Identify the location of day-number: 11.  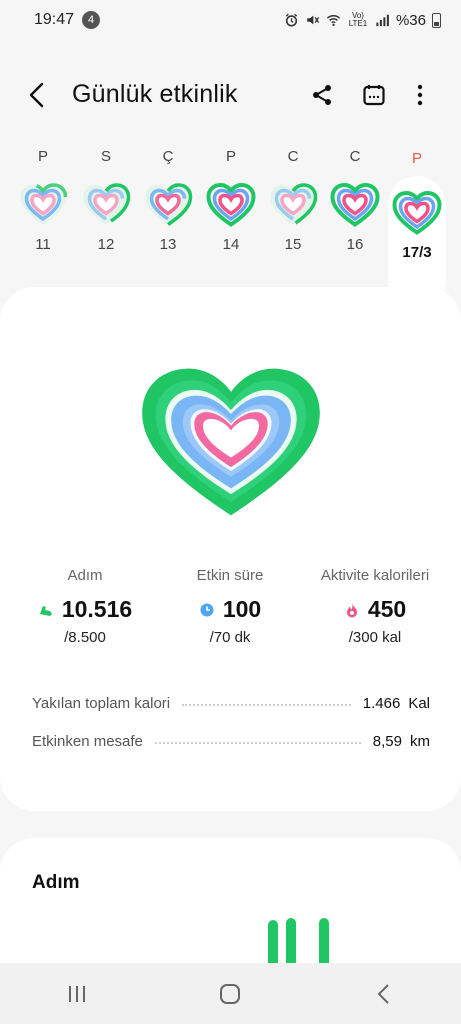
(43, 244).